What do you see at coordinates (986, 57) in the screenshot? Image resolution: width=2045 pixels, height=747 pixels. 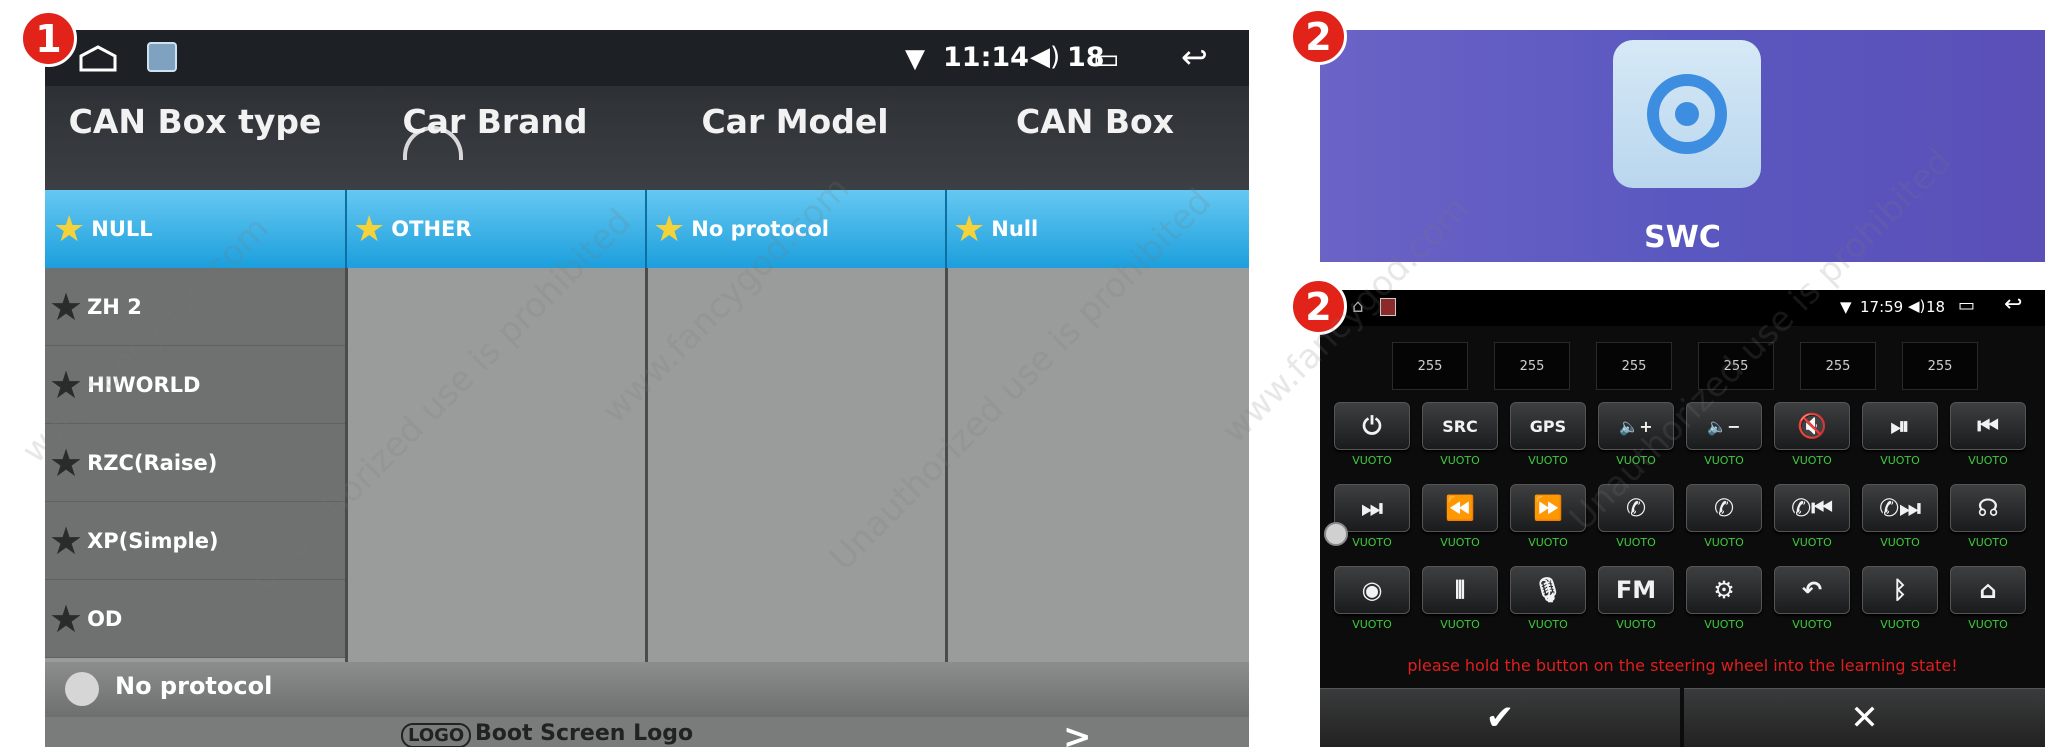 I see `status-time: 11:14` at bounding box center [986, 57].